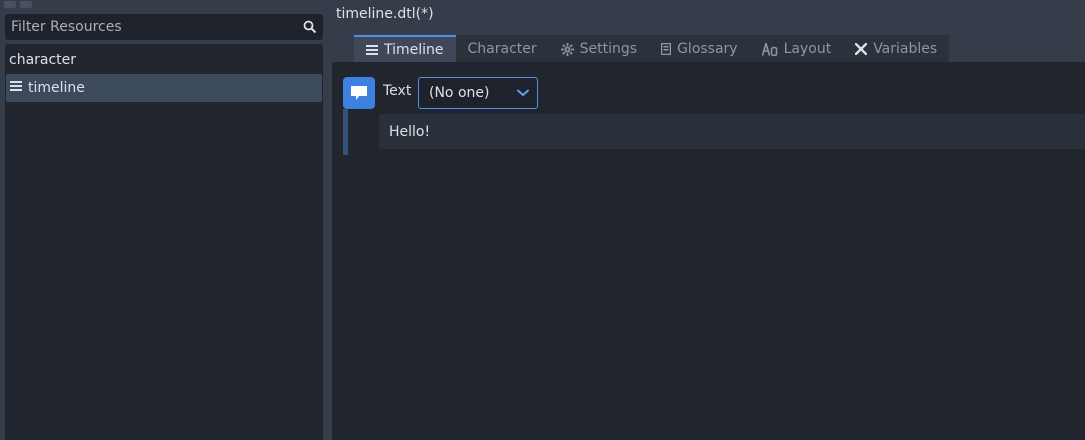  Describe the element at coordinates (807, 49) in the screenshot. I see `tab-label: Layout` at that location.